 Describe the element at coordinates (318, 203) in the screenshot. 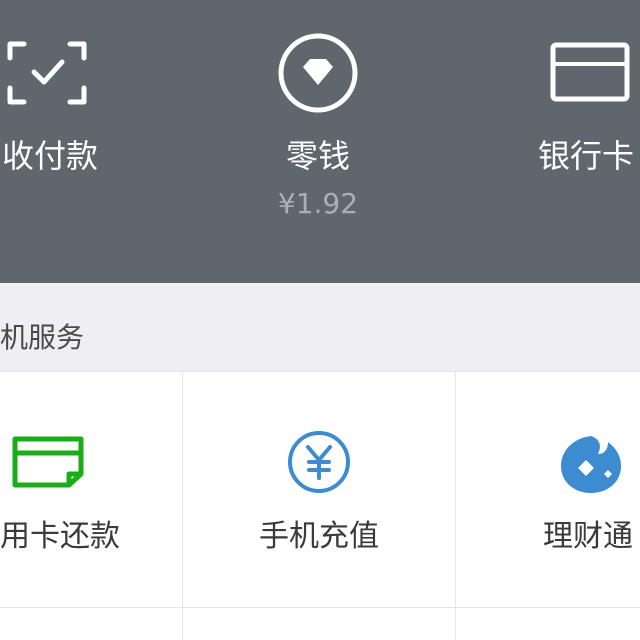

I see `balance-amount: ¥1.92` at that location.